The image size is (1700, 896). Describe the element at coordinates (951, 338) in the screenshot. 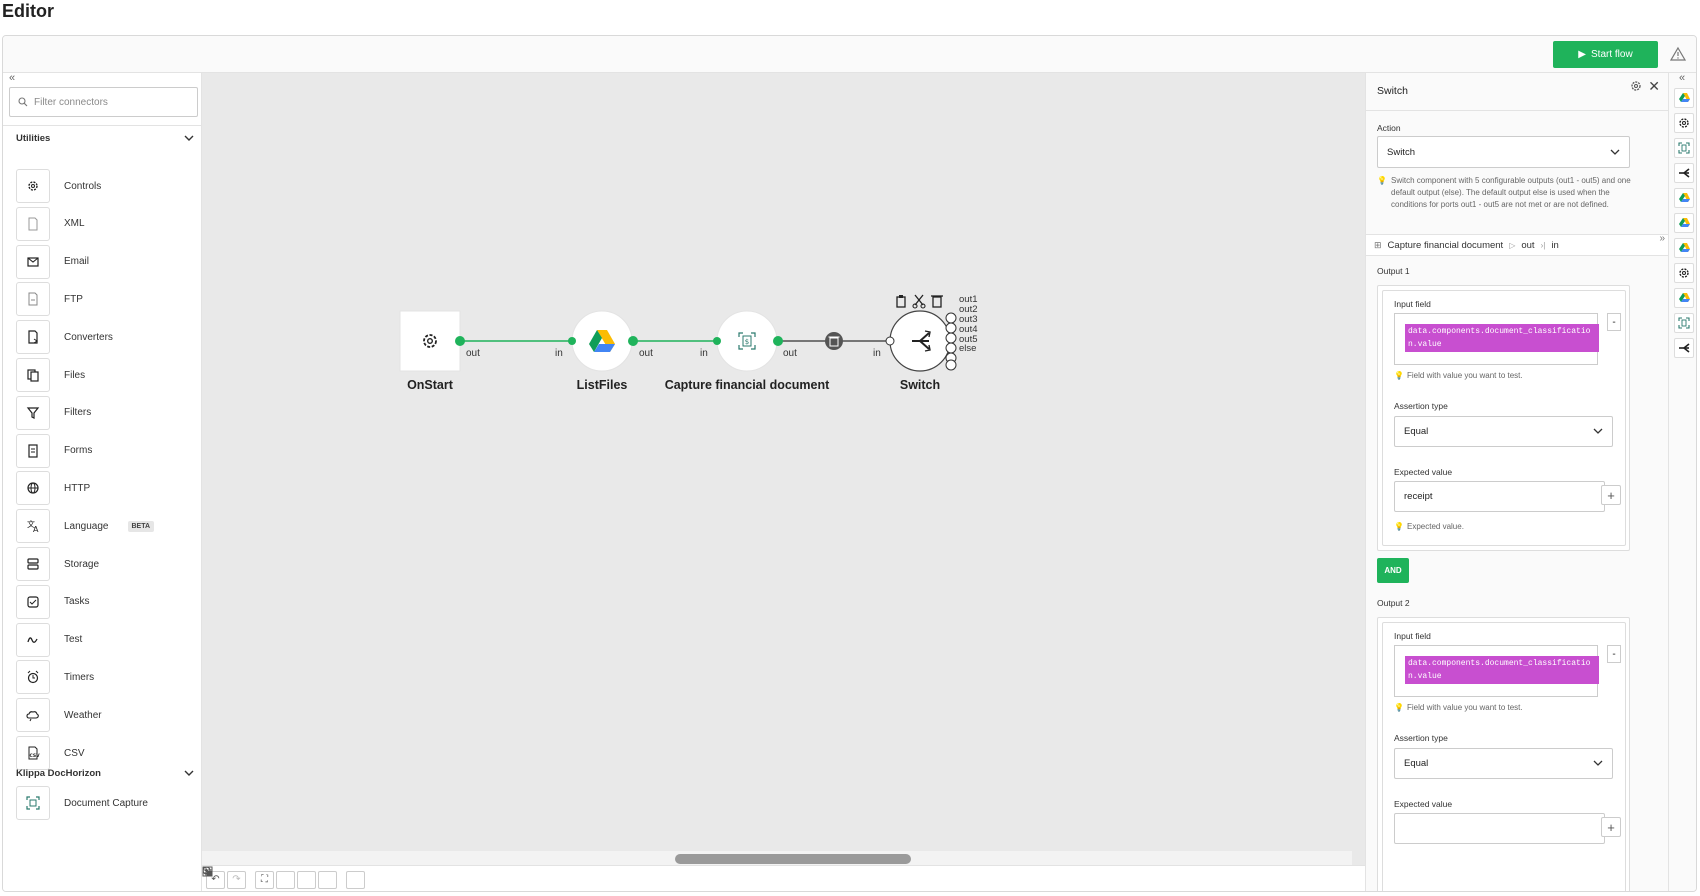

I see `port-switch-out3` at that location.